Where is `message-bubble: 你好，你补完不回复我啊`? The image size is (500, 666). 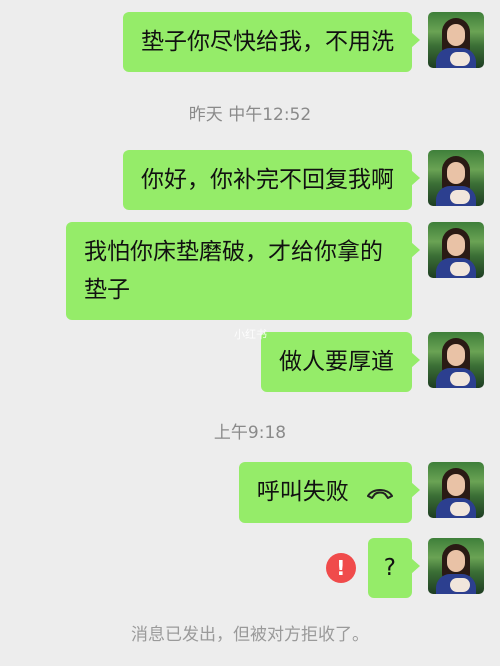
message-bubble: 你好，你补完不回复我啊 is located at coordinates (271, 180).